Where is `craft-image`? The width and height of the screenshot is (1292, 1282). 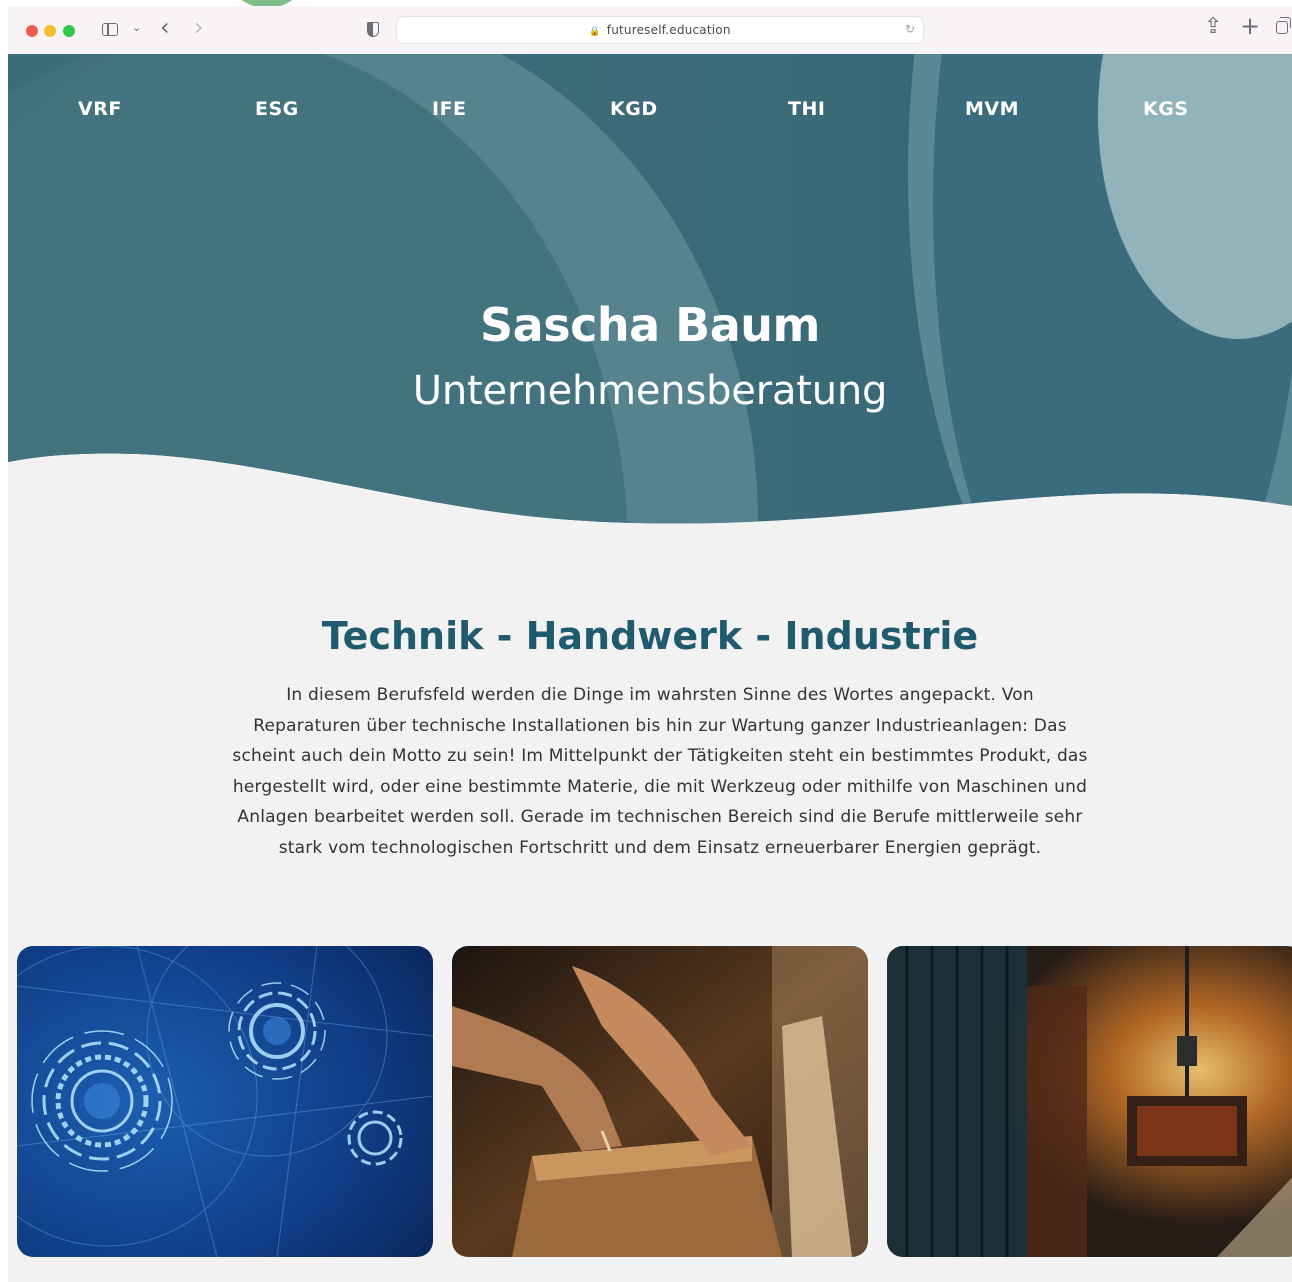 craft-image is located at coordinates (660, 1101).